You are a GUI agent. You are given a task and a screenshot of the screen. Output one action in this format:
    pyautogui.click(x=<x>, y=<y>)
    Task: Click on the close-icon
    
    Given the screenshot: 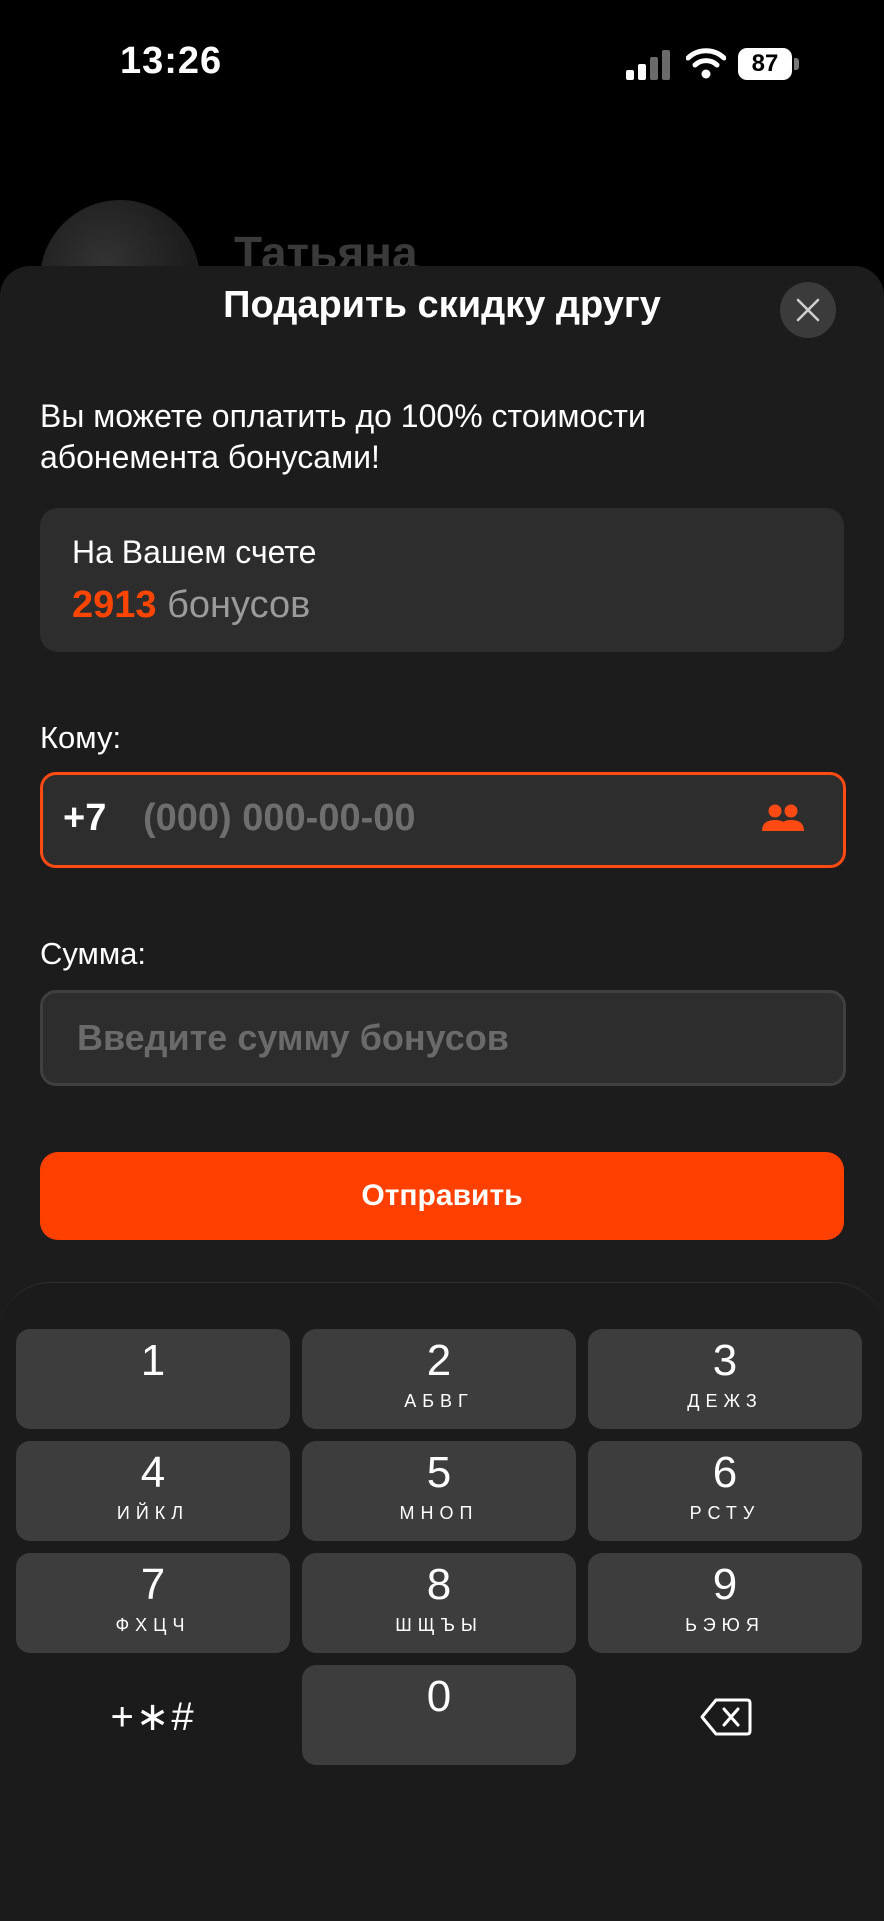 What is the action you would take?
    pyautogui.click(x=808, y=310)
    